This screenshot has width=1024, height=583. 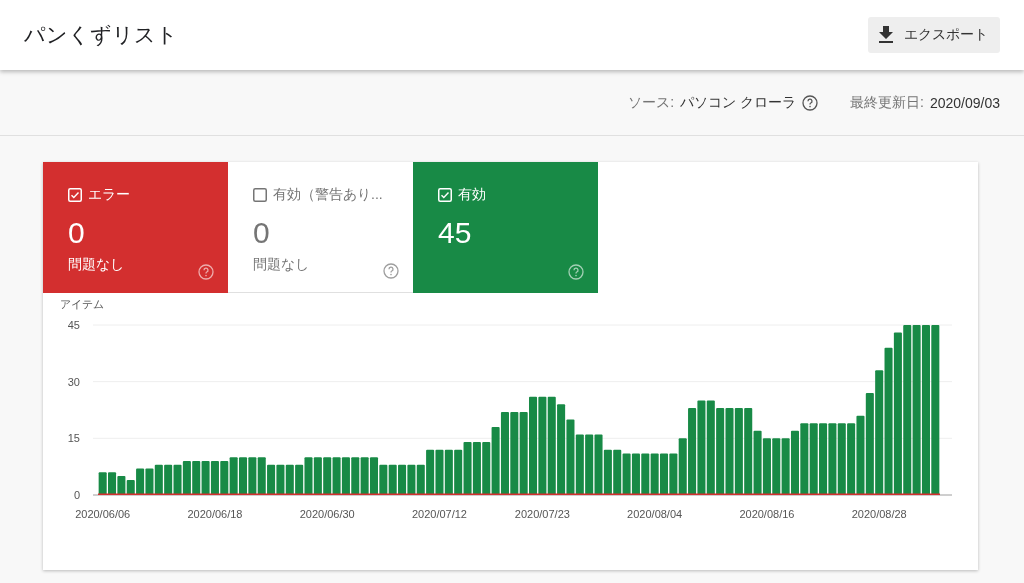 What do you see at coordinates (439, 514) in the screenshot?
I see `x-tick-label: 2020/07/12` at bounding box center [439, 514].